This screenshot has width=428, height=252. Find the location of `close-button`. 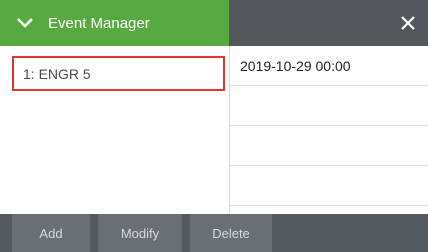

close-button is located at coordinates (408, 23).